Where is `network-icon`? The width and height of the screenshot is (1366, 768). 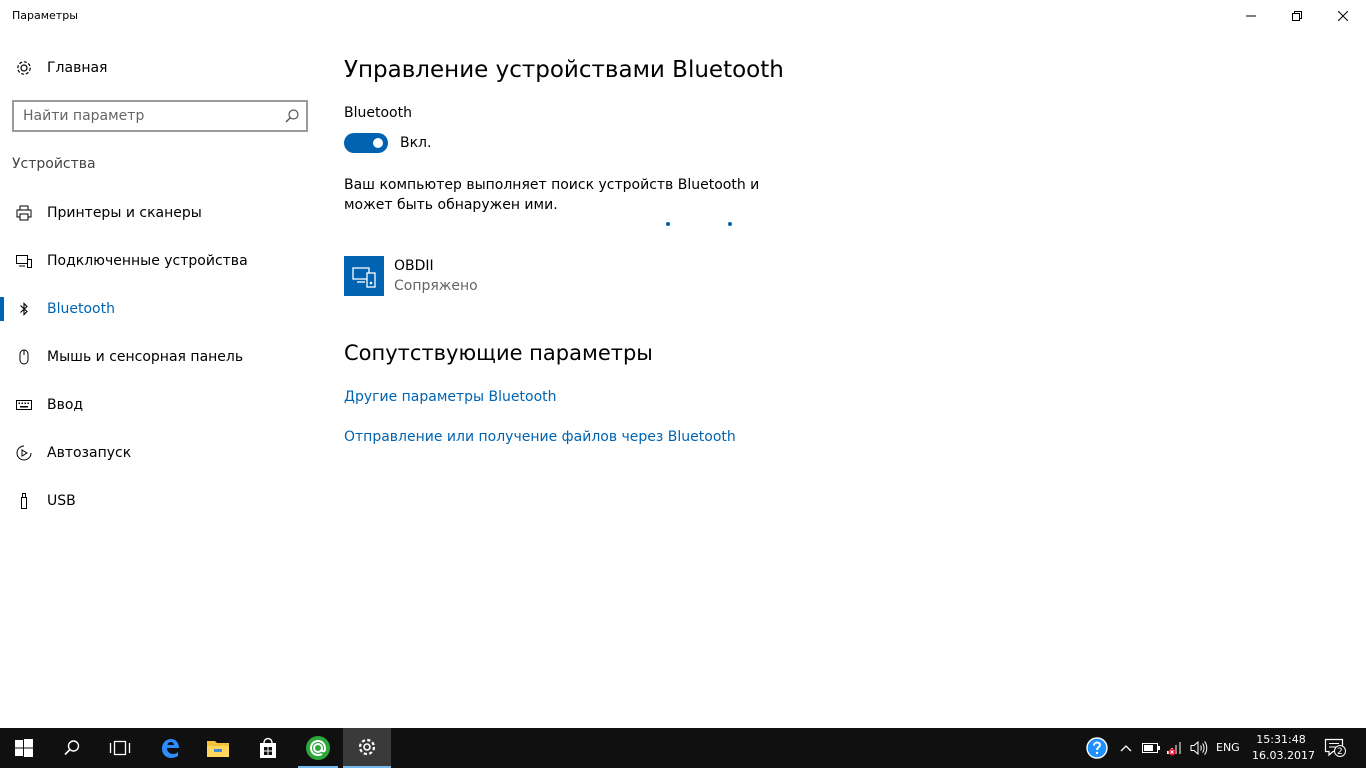 network-icon is located at coordinates (1174, 749).